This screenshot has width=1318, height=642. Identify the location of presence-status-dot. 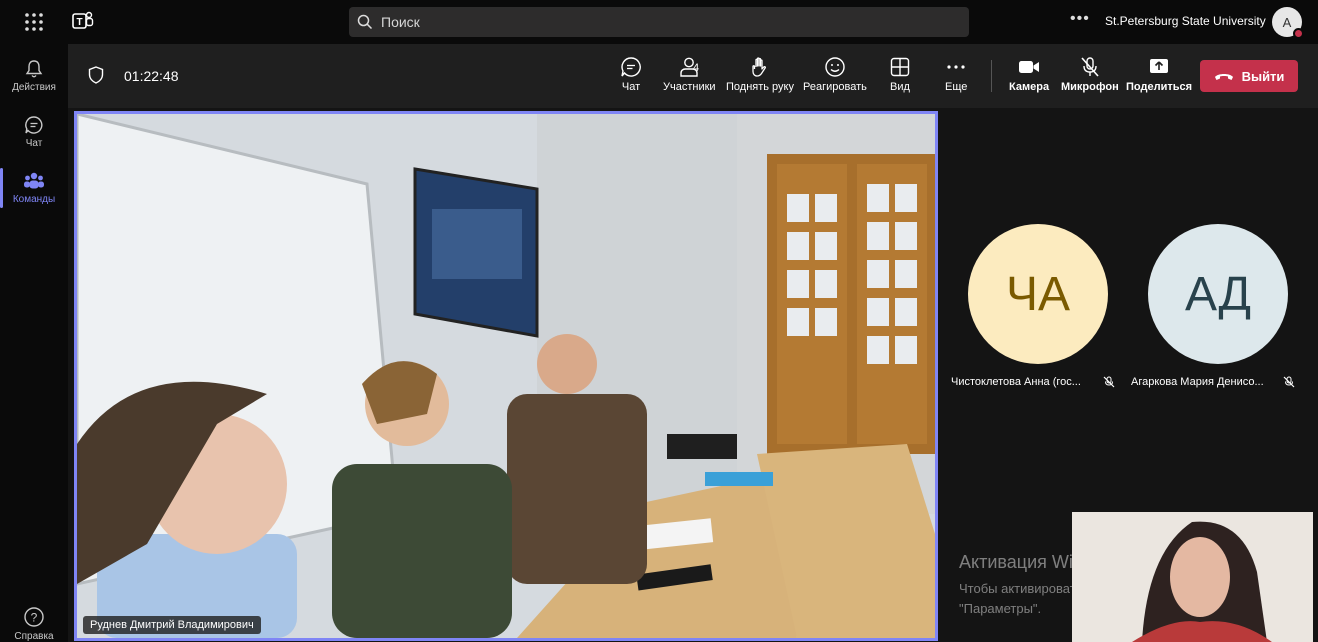
(1298, 33).